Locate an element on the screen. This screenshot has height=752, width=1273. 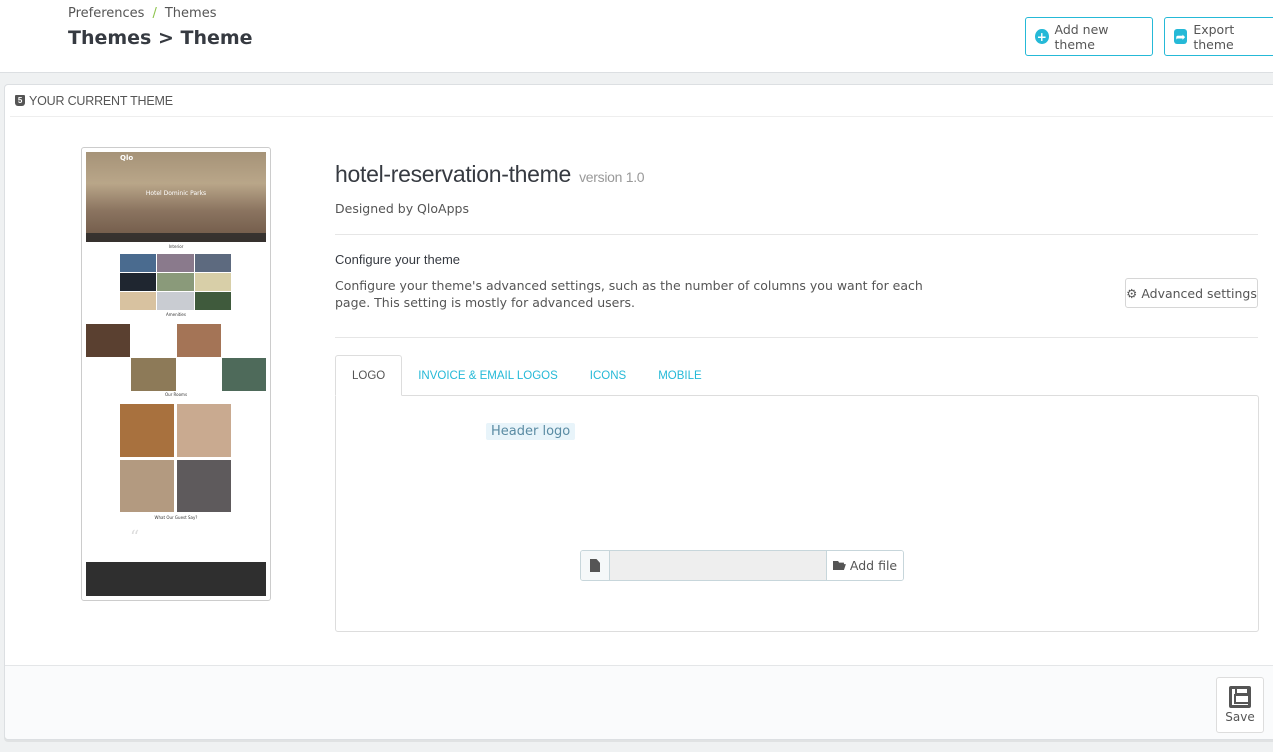
theme-name: hotel-reservation-theme version 1.0 is located at coordinates (490, 174).